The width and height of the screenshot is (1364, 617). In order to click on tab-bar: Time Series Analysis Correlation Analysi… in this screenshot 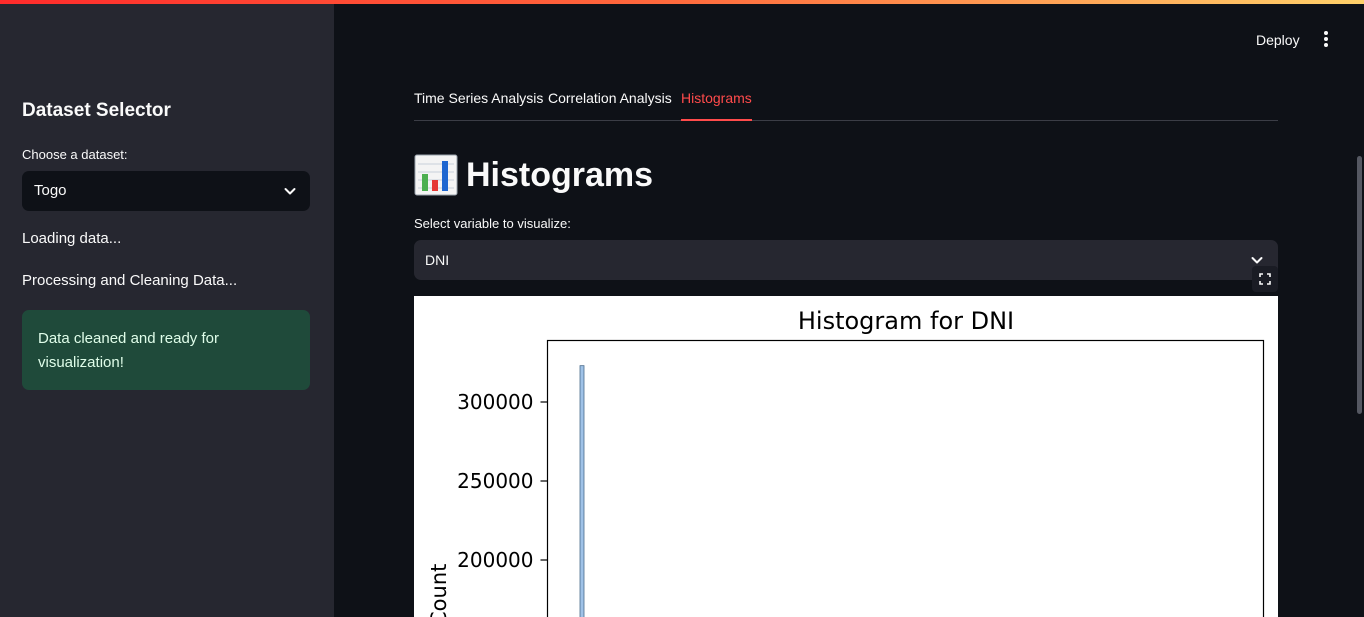, I will do `click(846, 100)`.